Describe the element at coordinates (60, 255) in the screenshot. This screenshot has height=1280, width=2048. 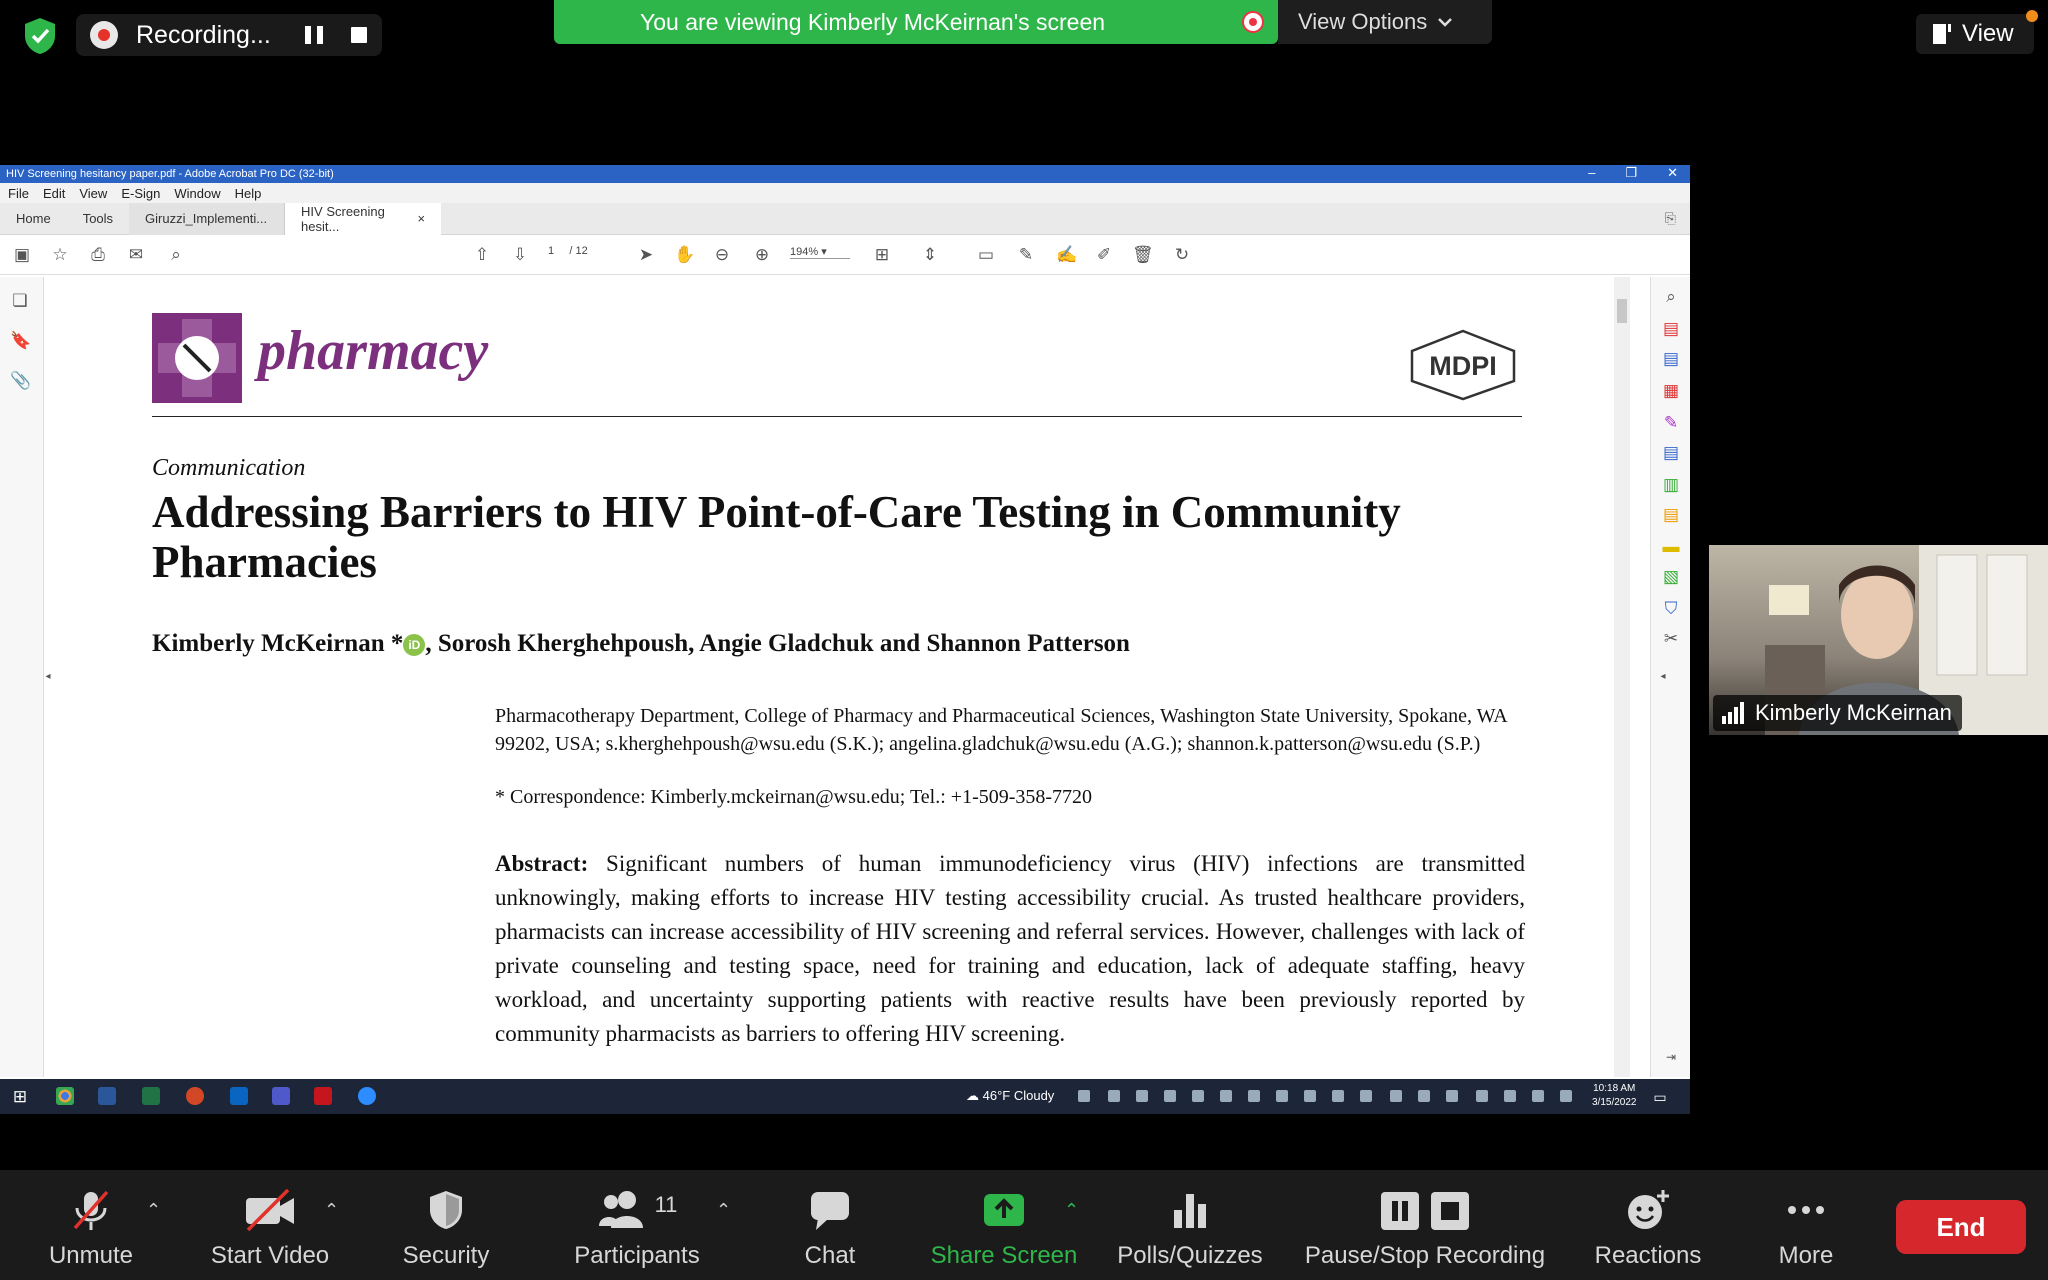
I see `bookmark-star-icon: ☆` at that location.